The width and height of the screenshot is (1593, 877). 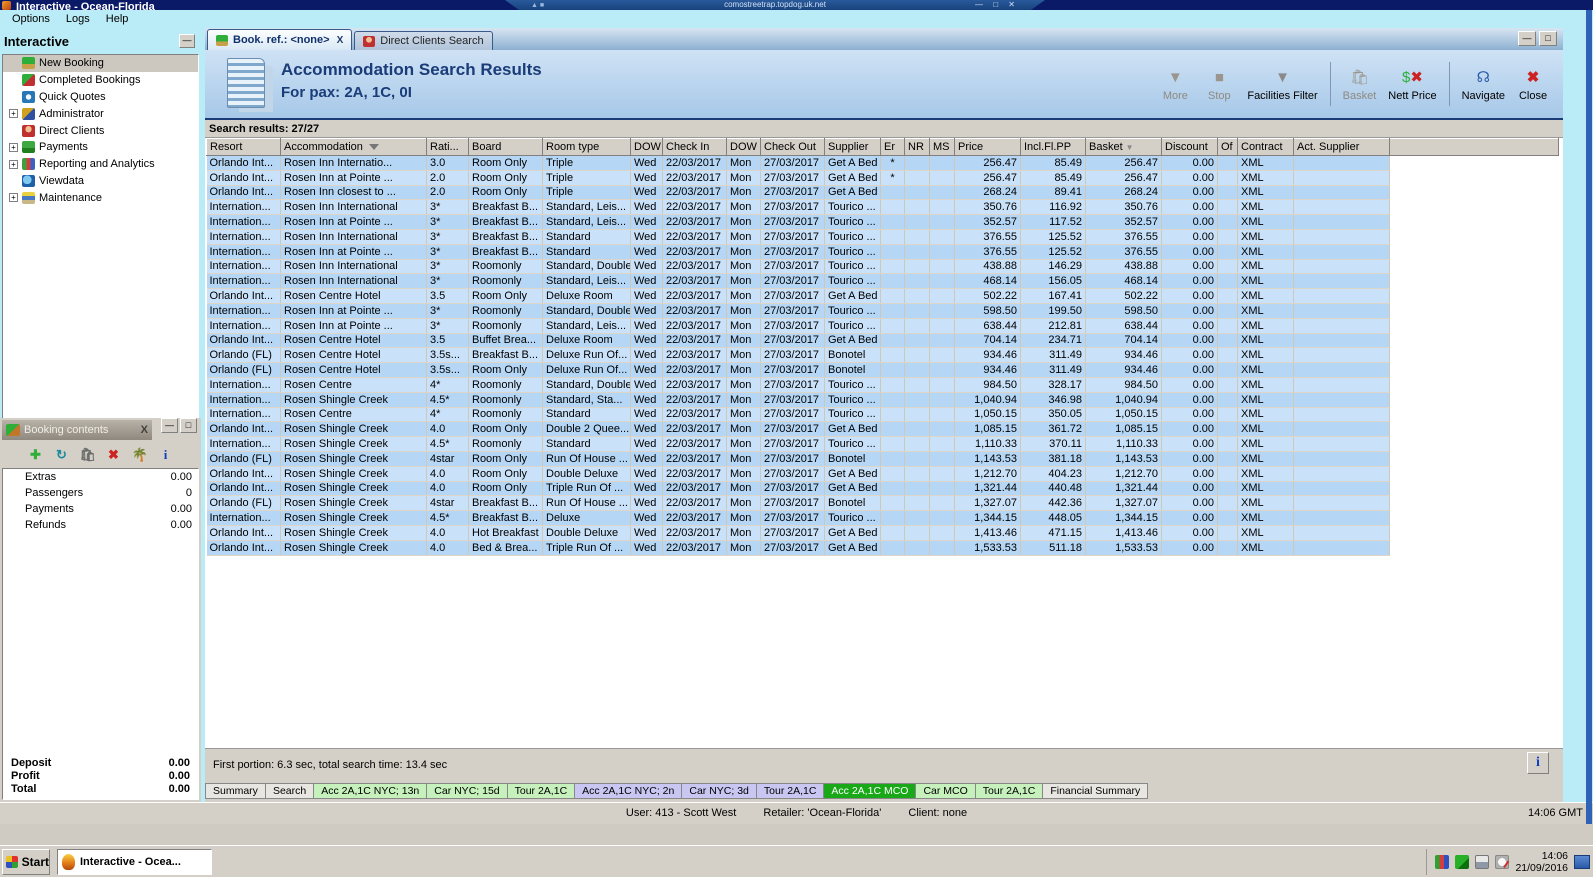 I want to click on portion-tab-search: Search, so click(x=290, y=791).